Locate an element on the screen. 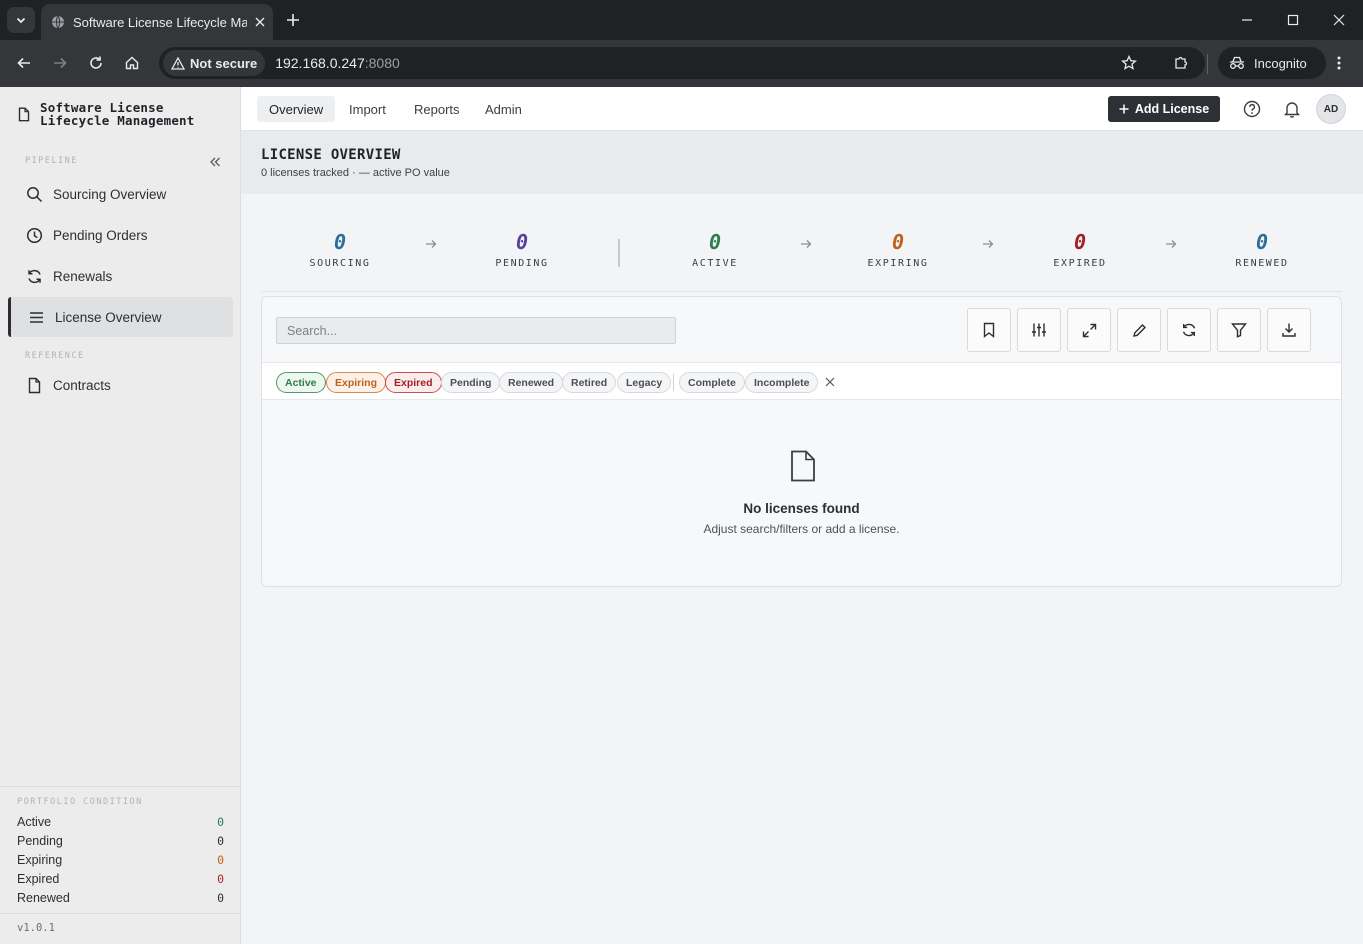  stage-expiring: 0 EXPIRING is located at coordinates (898, 249).